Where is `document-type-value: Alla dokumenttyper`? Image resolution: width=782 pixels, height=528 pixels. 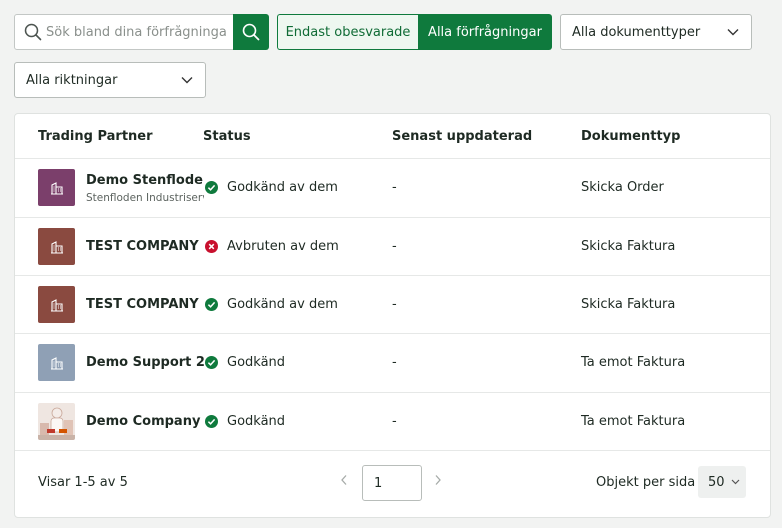 document-type-value: Alla dokumenttyper is located at coordinates (636, 32).